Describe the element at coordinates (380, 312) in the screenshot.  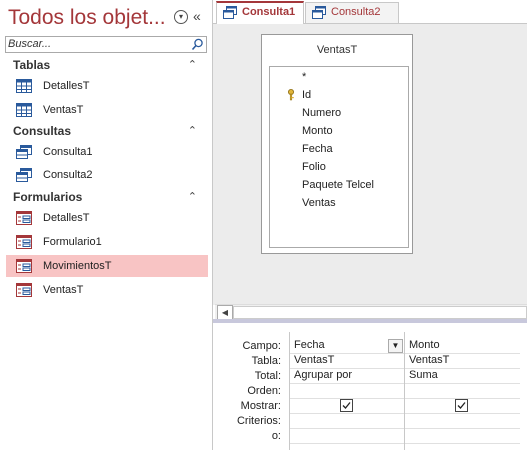
I see `scrollbar-thumb` at that location.